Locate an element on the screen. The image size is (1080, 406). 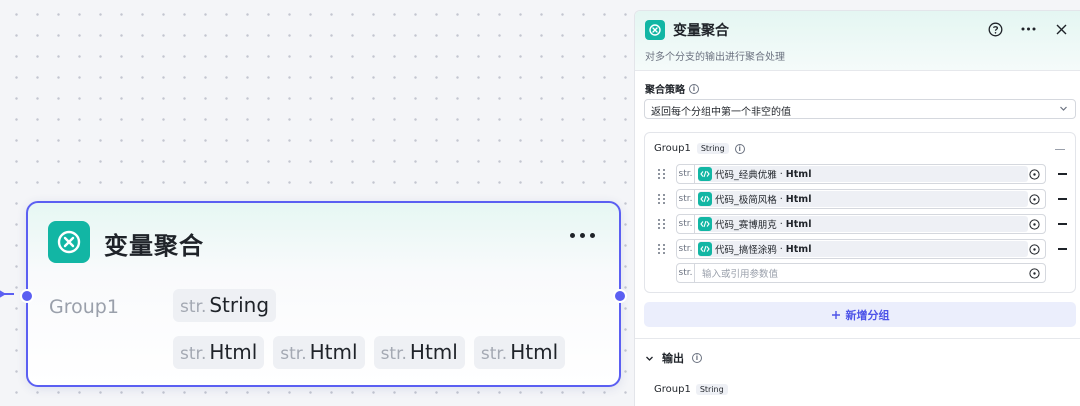
variable-input-empty: str. 输入或引用参数值 is located at coordinates (861, 273).